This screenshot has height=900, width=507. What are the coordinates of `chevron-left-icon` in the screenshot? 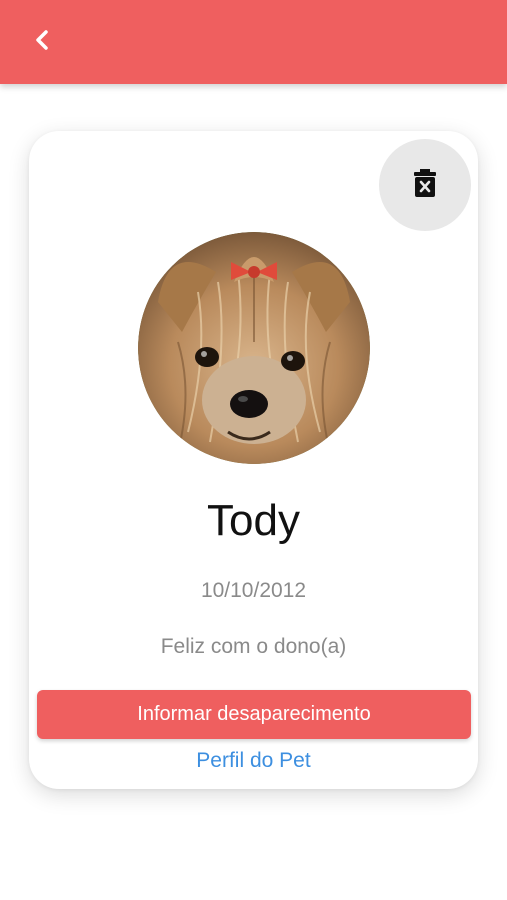 It's located at (42, 42).